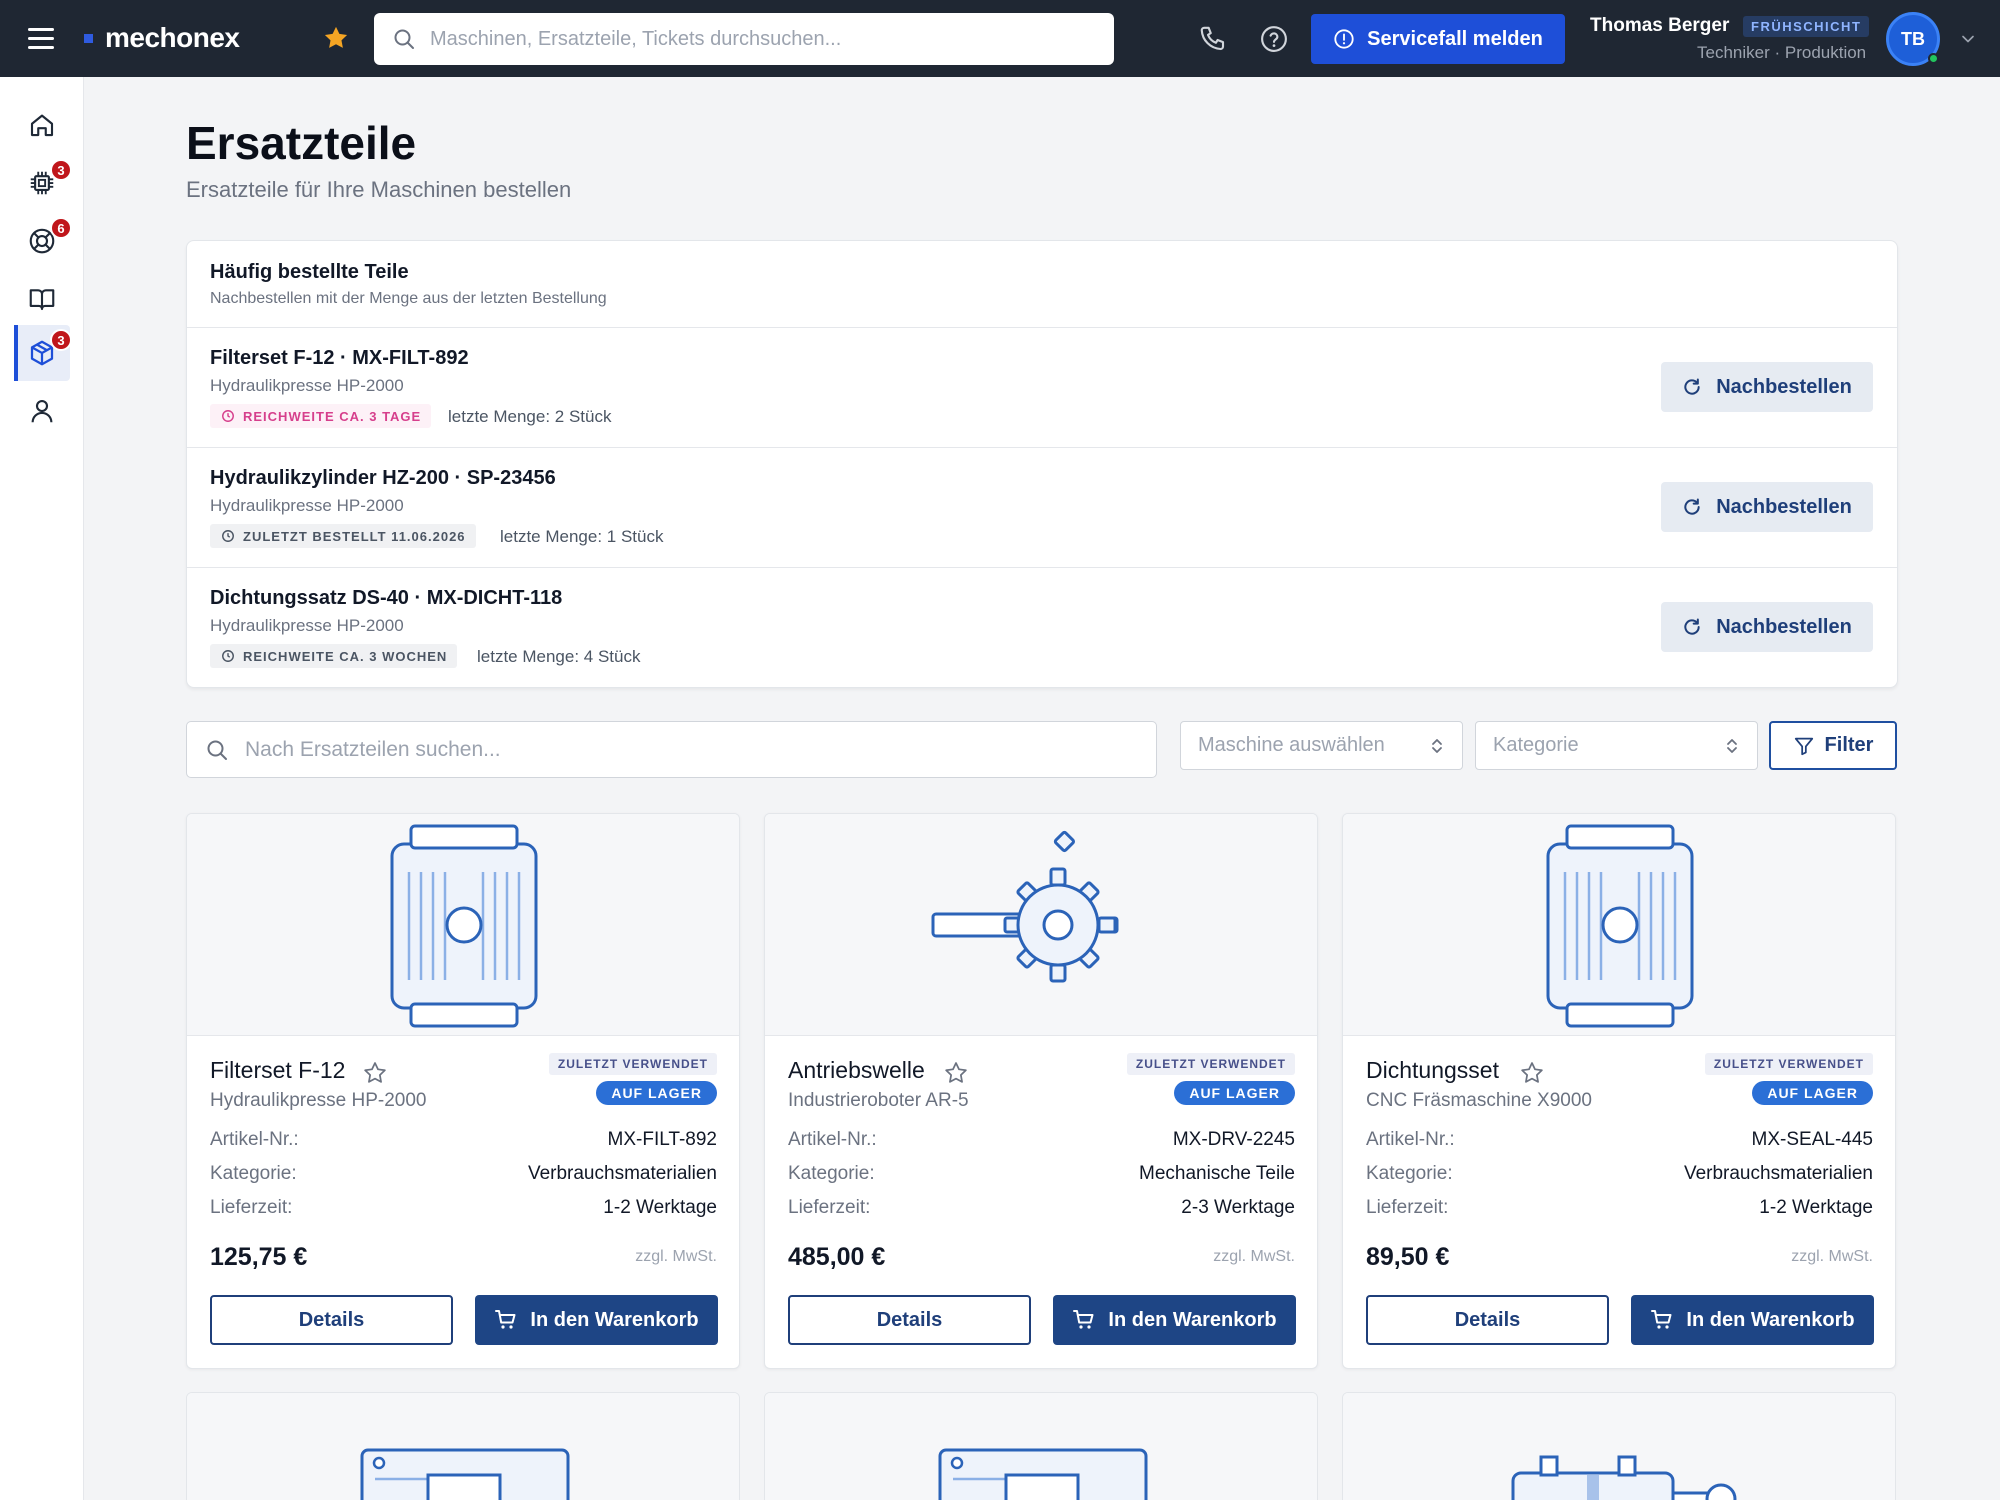  What do you see at coordinates (43, 241) in the screenshot?
I see `sidebar-item-support: 6` at bounding box center [43, 241].